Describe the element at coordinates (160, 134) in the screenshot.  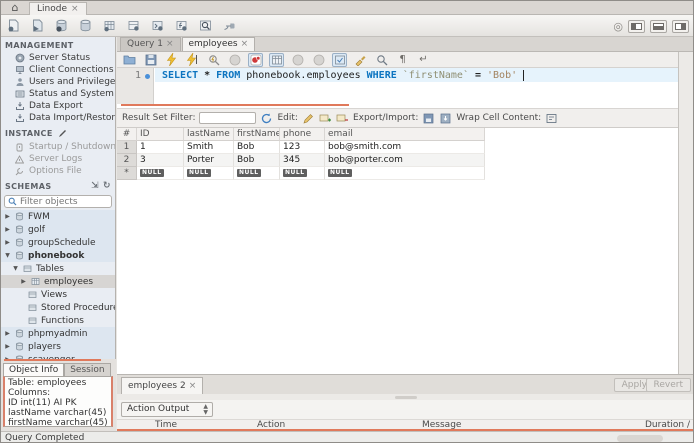
I see `column-header-id: ID` at that location.